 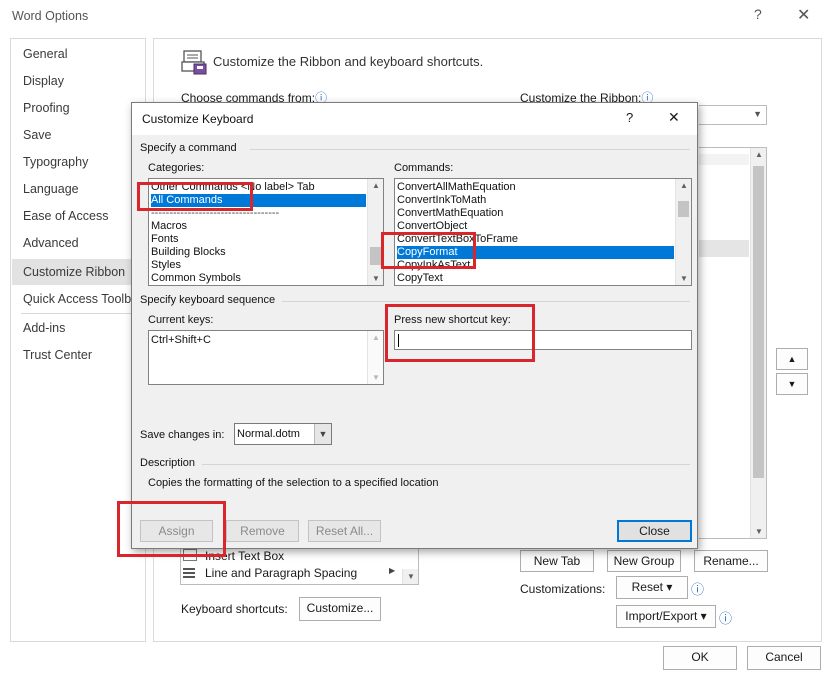 I want to click on ribbon-tabs-tree: ▲ ▼, so click(x=733, y=343).